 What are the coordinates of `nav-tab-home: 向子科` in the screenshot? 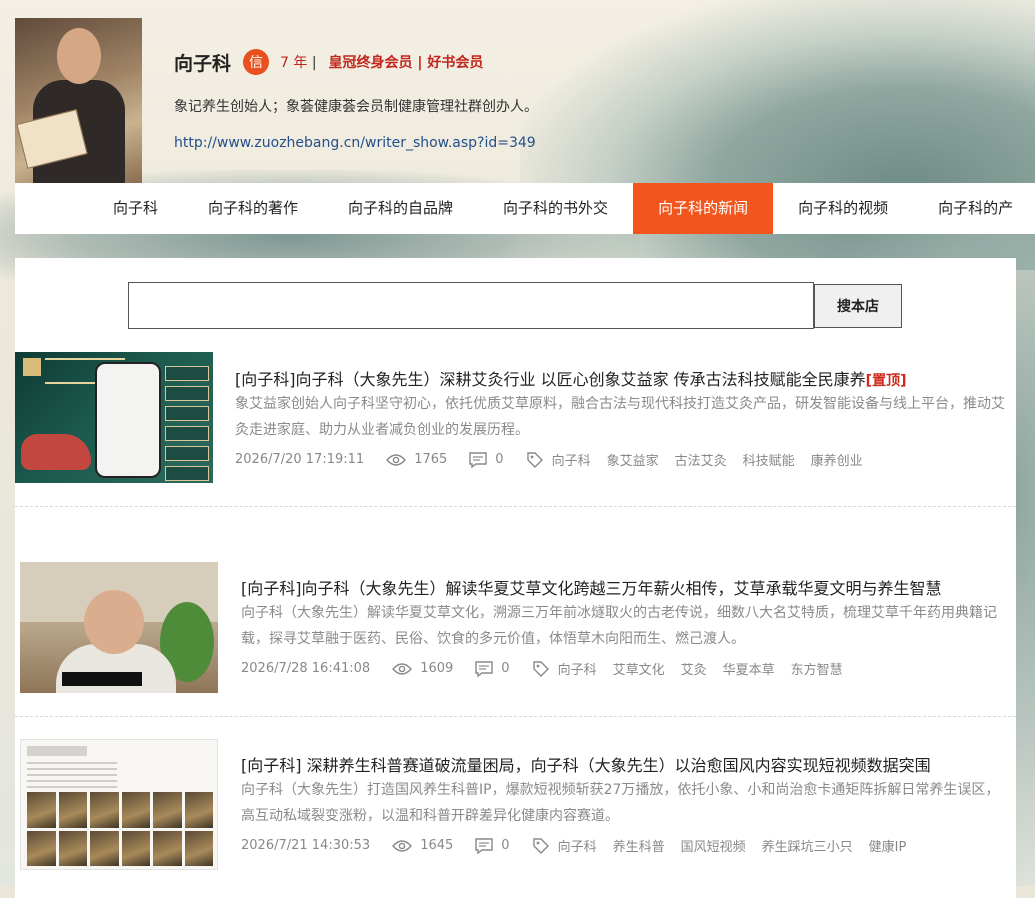 It's located at (135, 208).